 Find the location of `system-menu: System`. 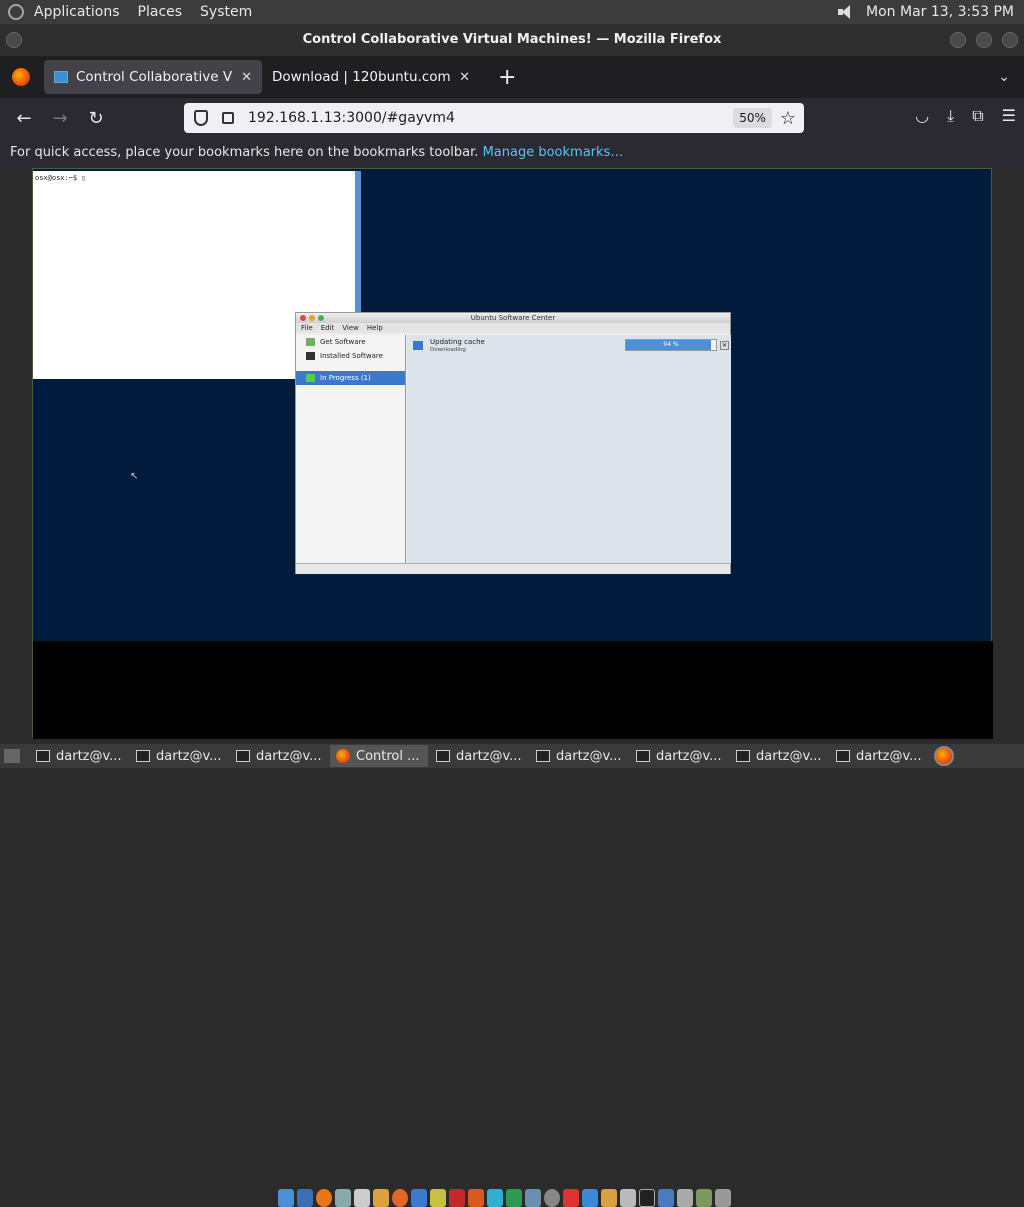

system-menu: System is located at coordinates (226, 12).